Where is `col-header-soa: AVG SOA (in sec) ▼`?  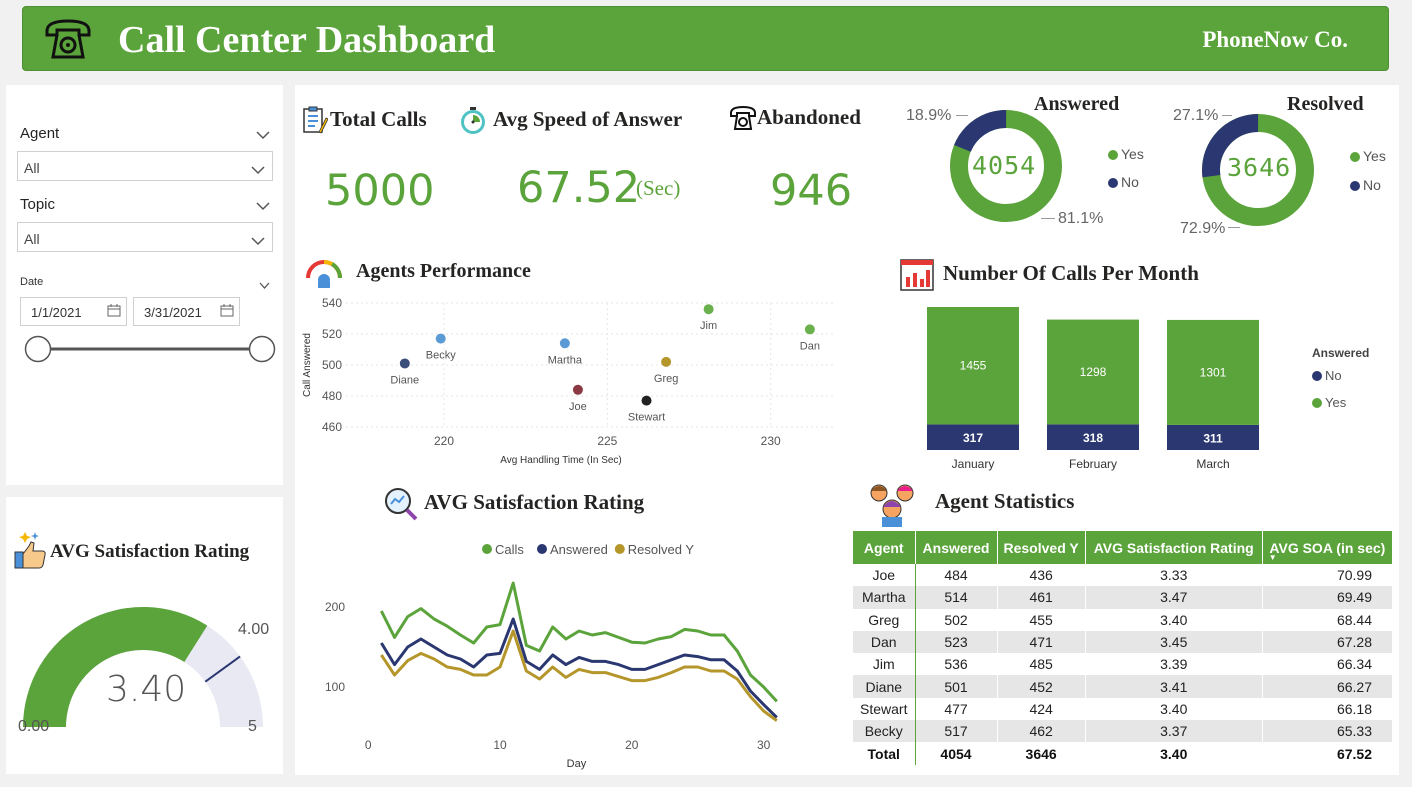 col-header-soa: AVG SOA (in sec) ▼ is located at coordinates (1328, 547).